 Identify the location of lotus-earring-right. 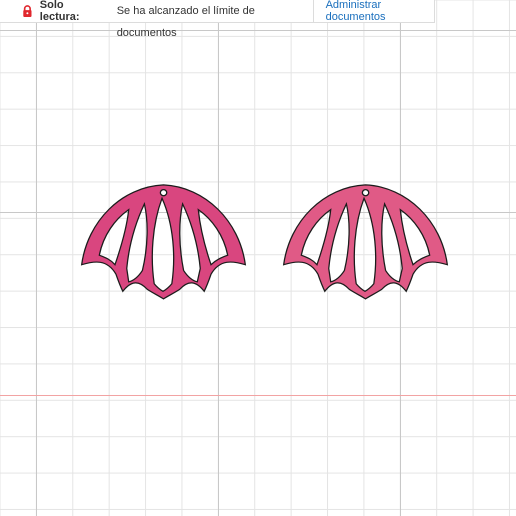
(365, 245).